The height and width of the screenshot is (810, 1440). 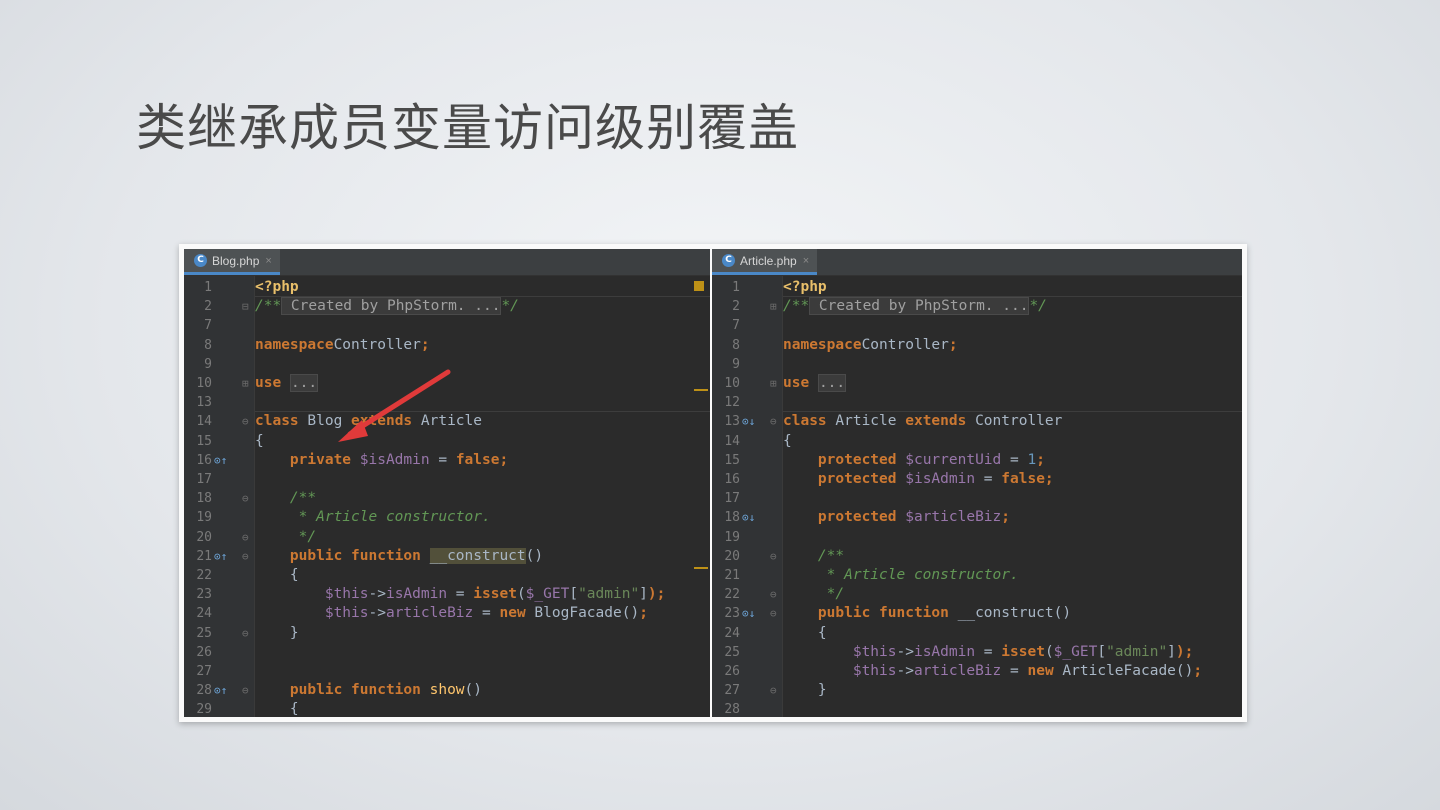 I want to click on tab-blog-php: C Blog.php ×, so click(x=232, y=262).